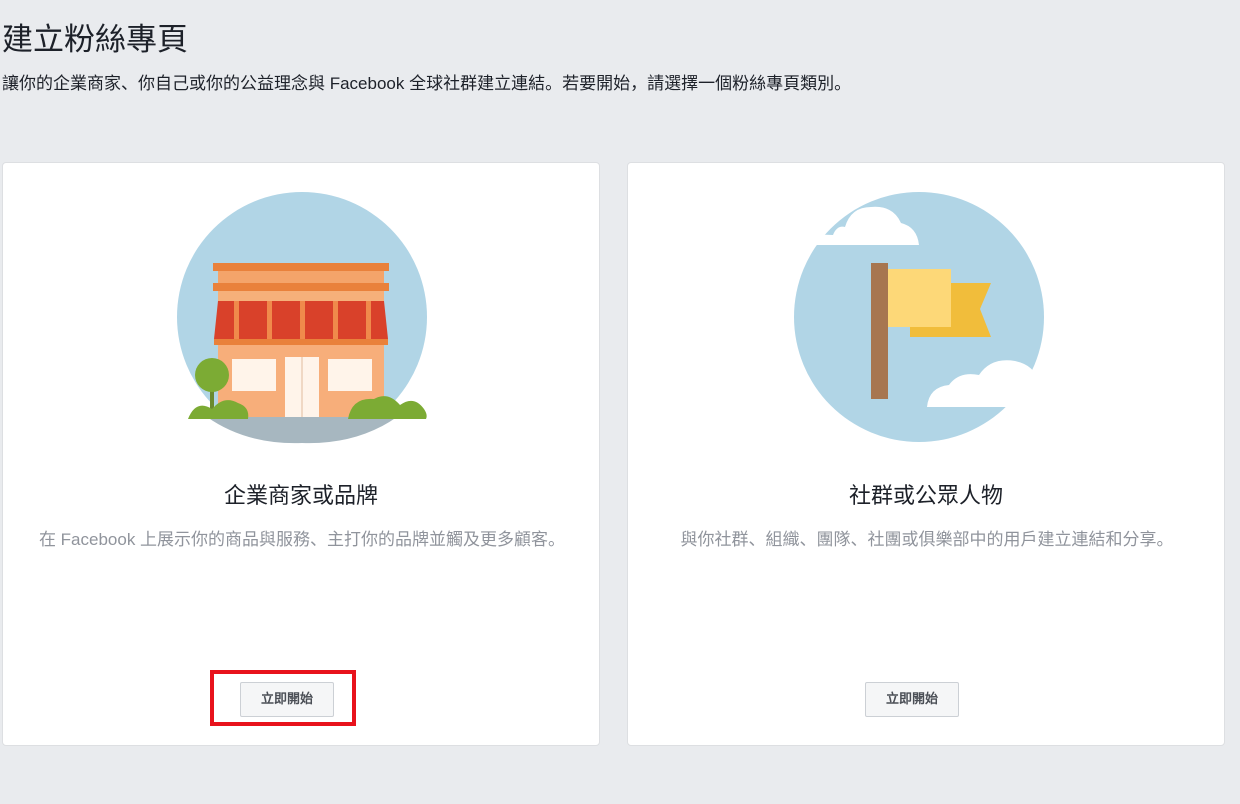  What do you see at coordinates (95, 40) in the screenshot?
I see `page-title: 建立粉絲專頁` at bounding box center [95, 40].